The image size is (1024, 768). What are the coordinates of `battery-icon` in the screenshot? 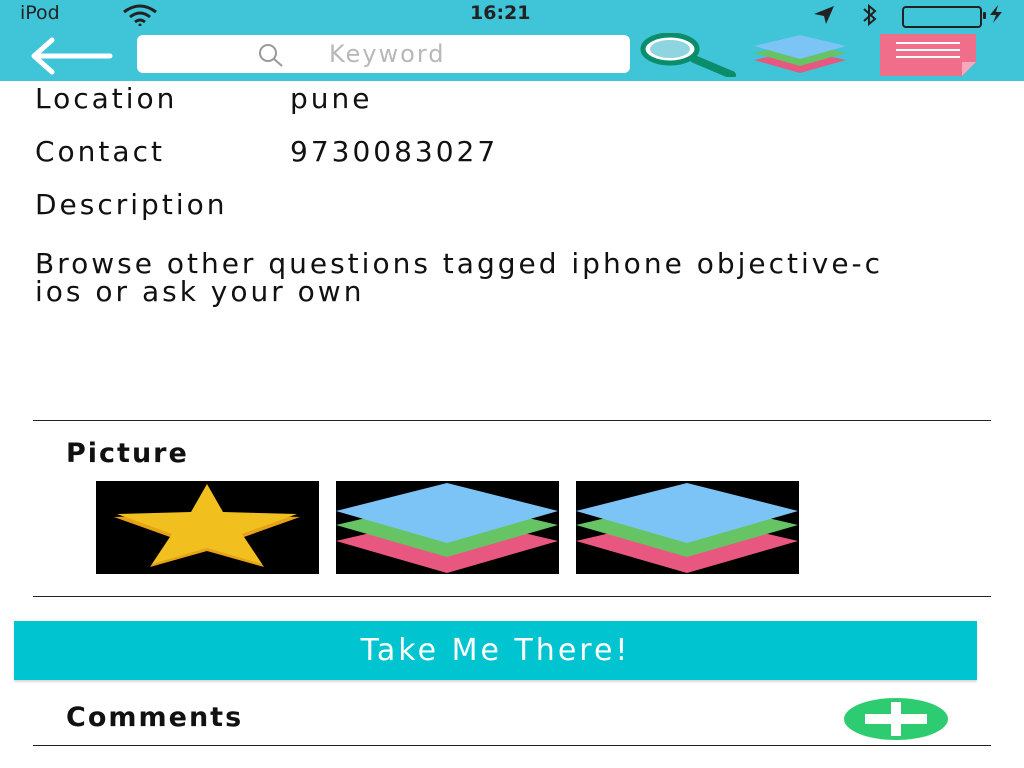 It's located at (944, 17).